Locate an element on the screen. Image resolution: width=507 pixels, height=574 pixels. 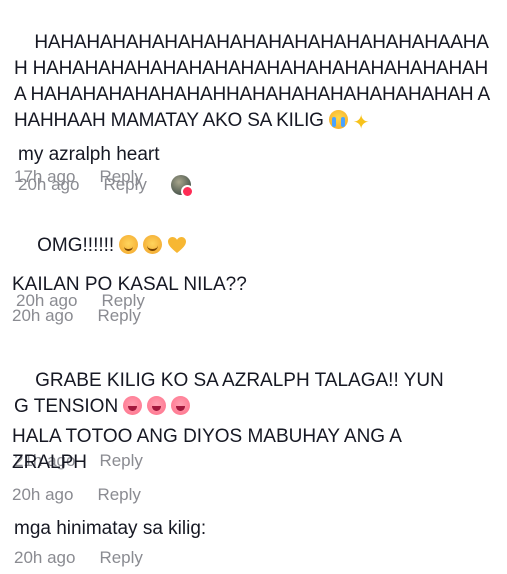
comment-text-line: OMG!!!!!! is located at coordinates (76, 245).